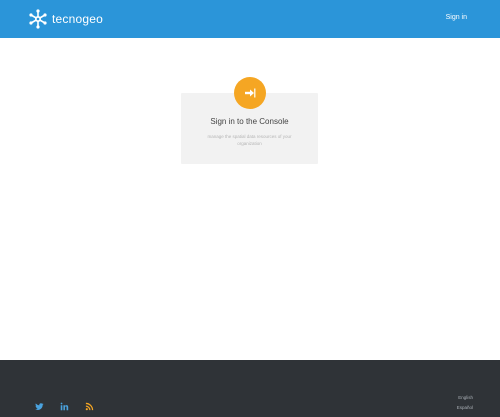  I want to click on logo: tecnogeo, so click(65, 19).